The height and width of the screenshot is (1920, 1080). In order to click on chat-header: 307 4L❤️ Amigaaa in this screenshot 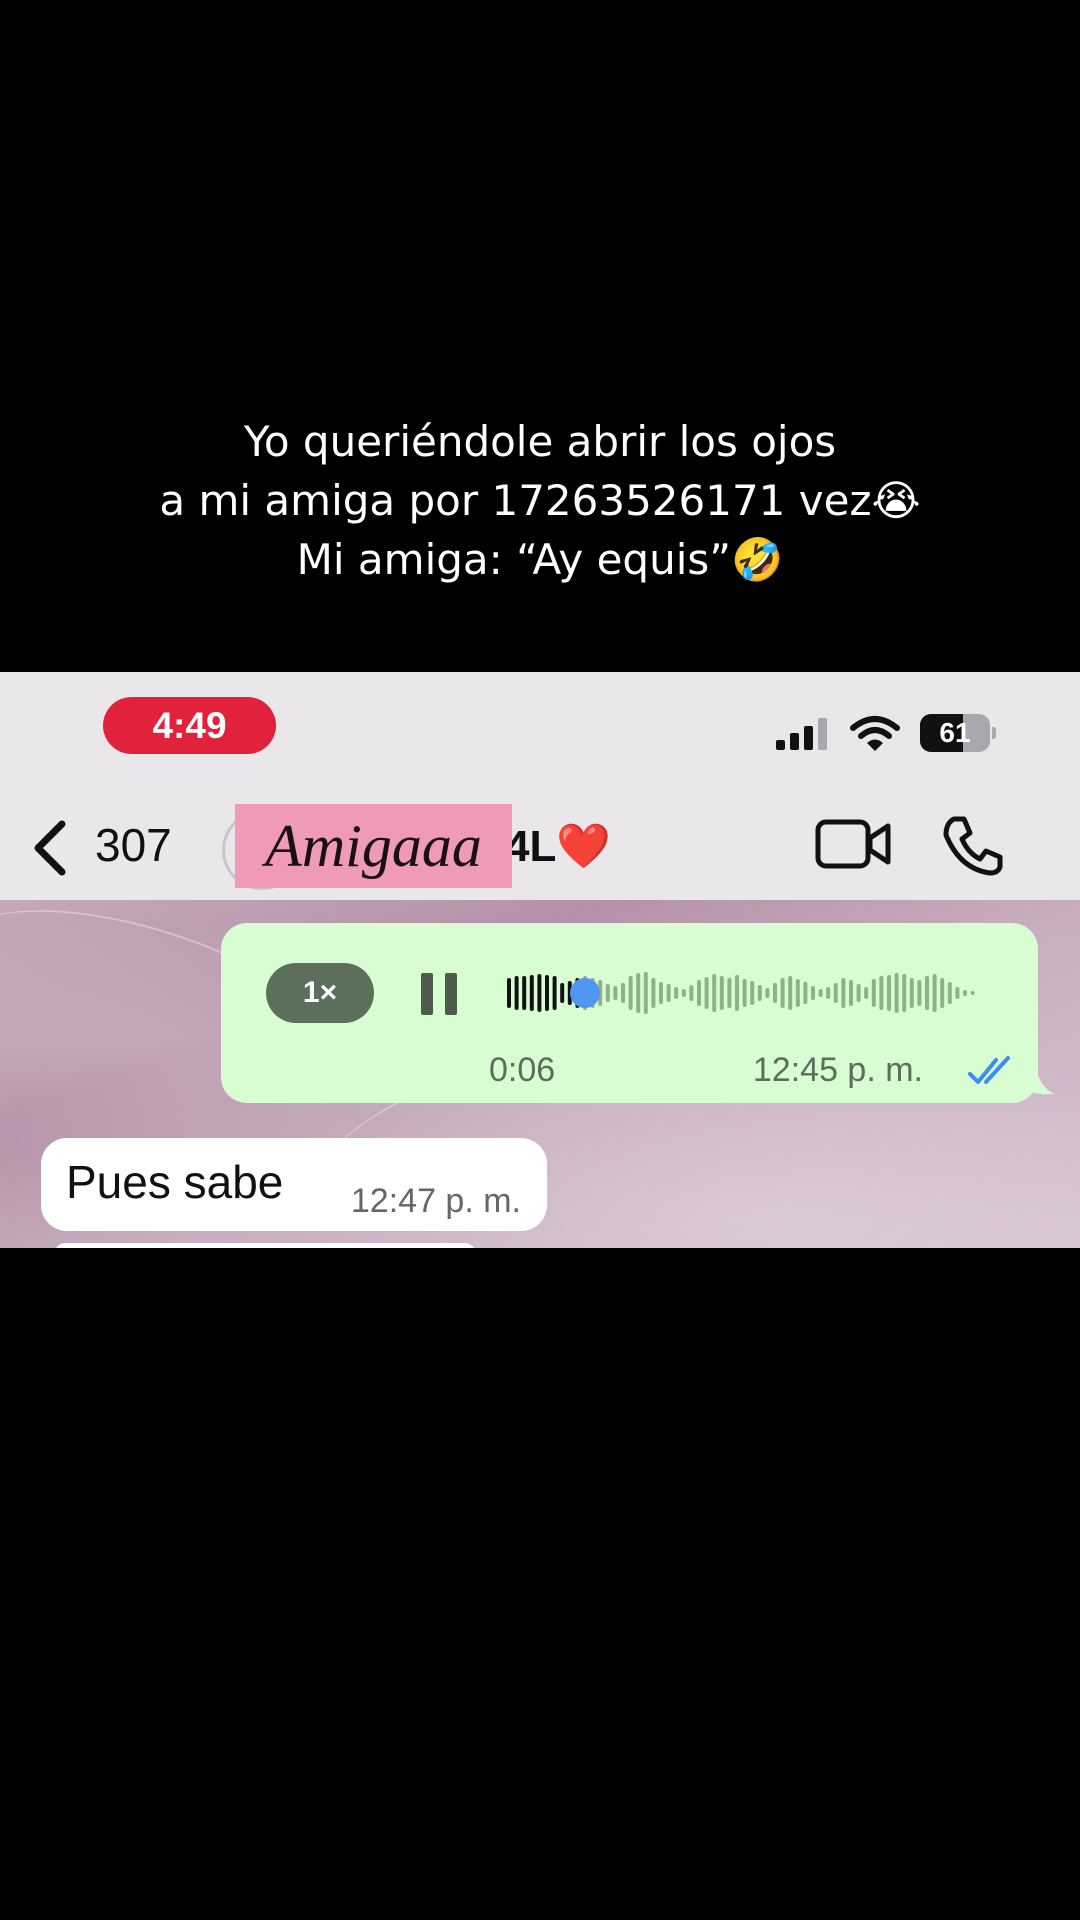, I will do `click(540, 845)`.